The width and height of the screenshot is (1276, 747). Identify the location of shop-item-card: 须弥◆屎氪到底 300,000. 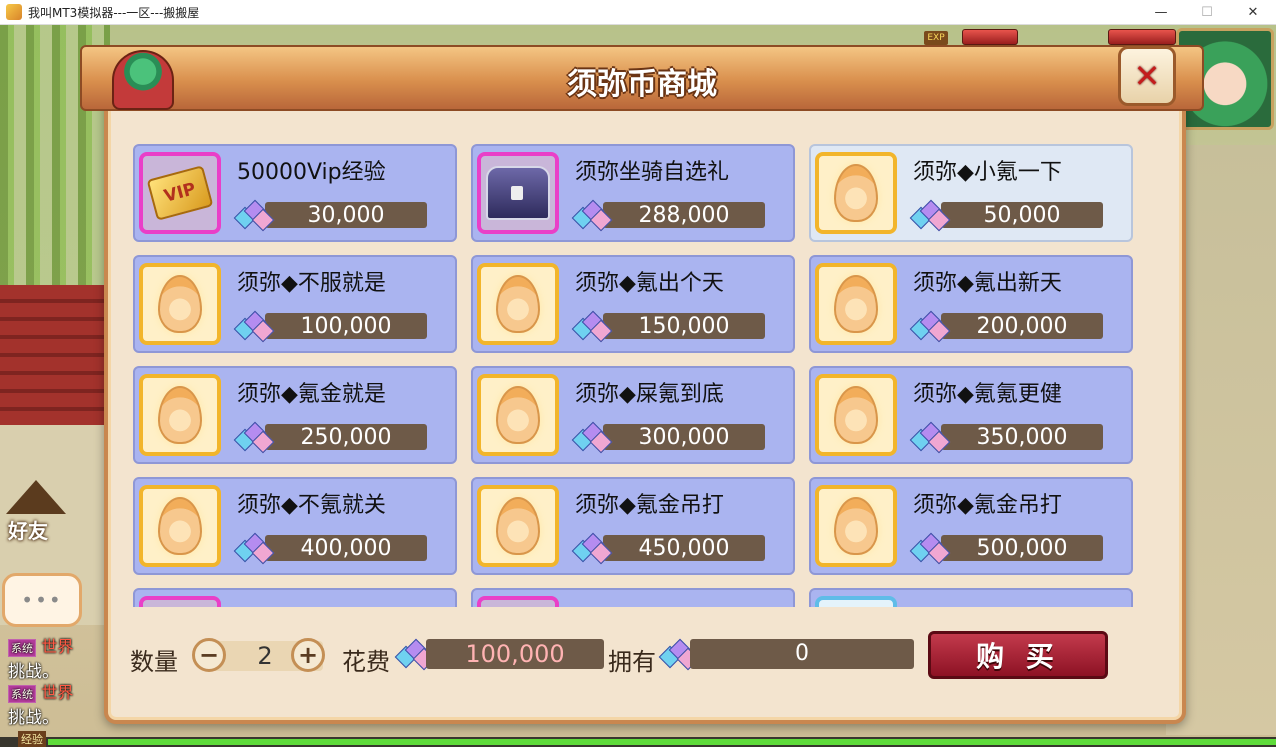
(633, 415).